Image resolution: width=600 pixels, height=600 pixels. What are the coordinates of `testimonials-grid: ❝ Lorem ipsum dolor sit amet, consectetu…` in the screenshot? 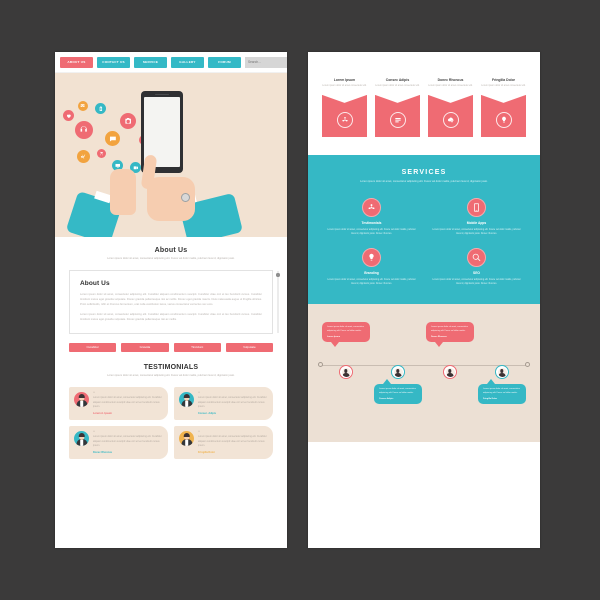 It's located at (171, 422).